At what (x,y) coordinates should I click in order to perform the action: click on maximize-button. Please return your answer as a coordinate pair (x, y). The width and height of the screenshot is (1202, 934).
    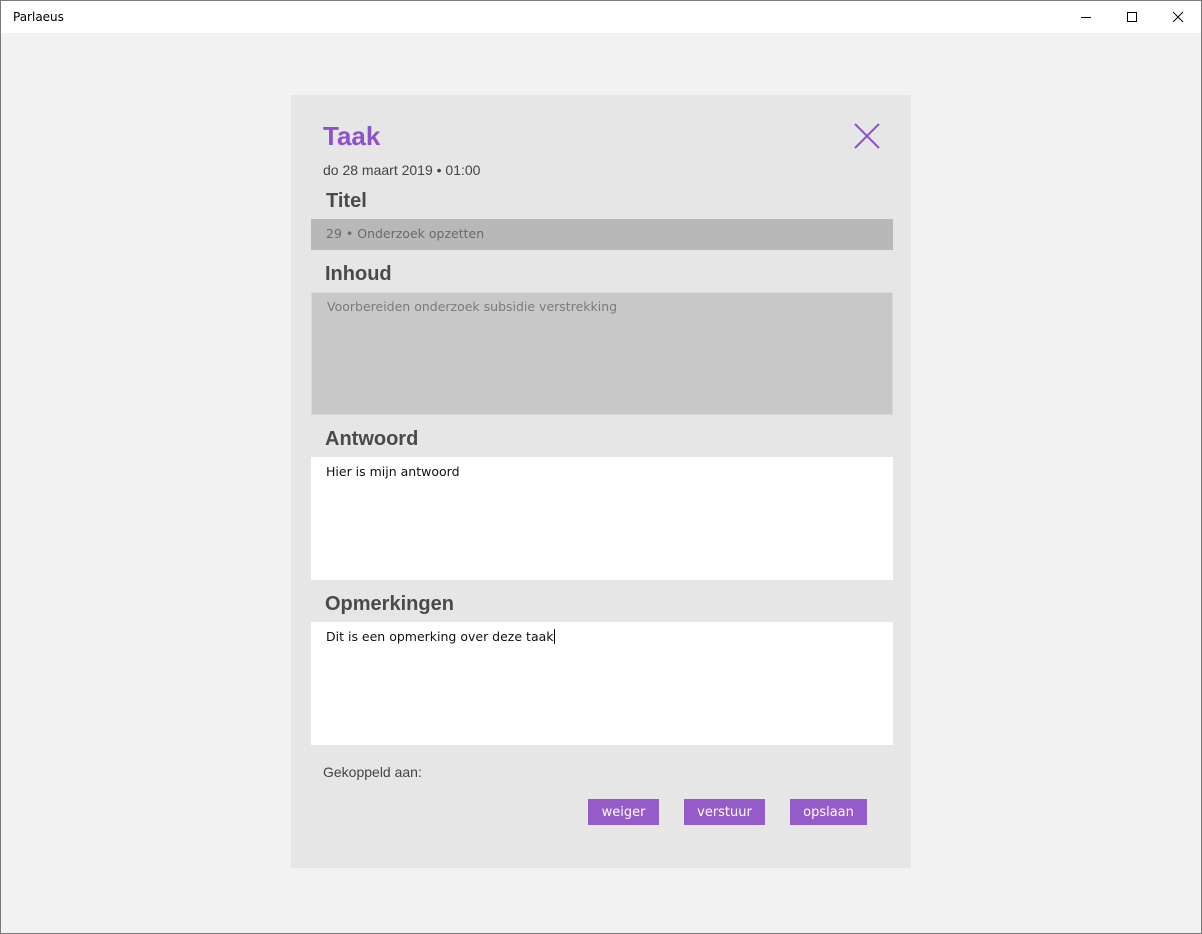
    Looking at the image, I should click on (1132, 17).